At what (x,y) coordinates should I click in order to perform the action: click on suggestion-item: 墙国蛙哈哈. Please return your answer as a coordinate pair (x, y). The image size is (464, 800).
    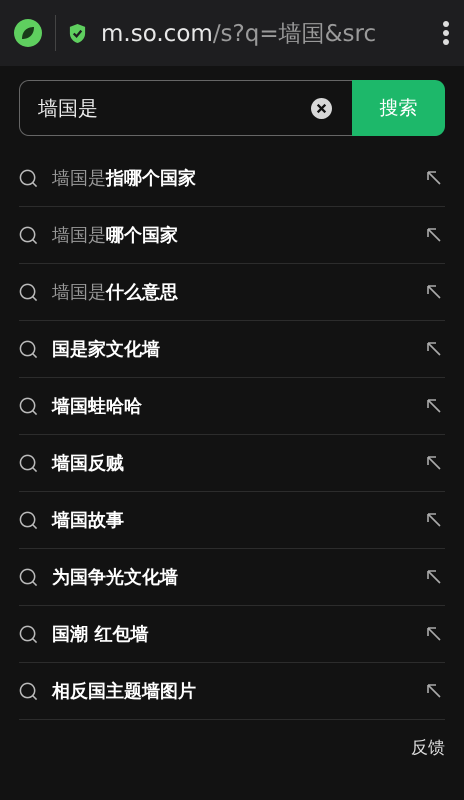
    Looking at the image, I should click on (239, 406).